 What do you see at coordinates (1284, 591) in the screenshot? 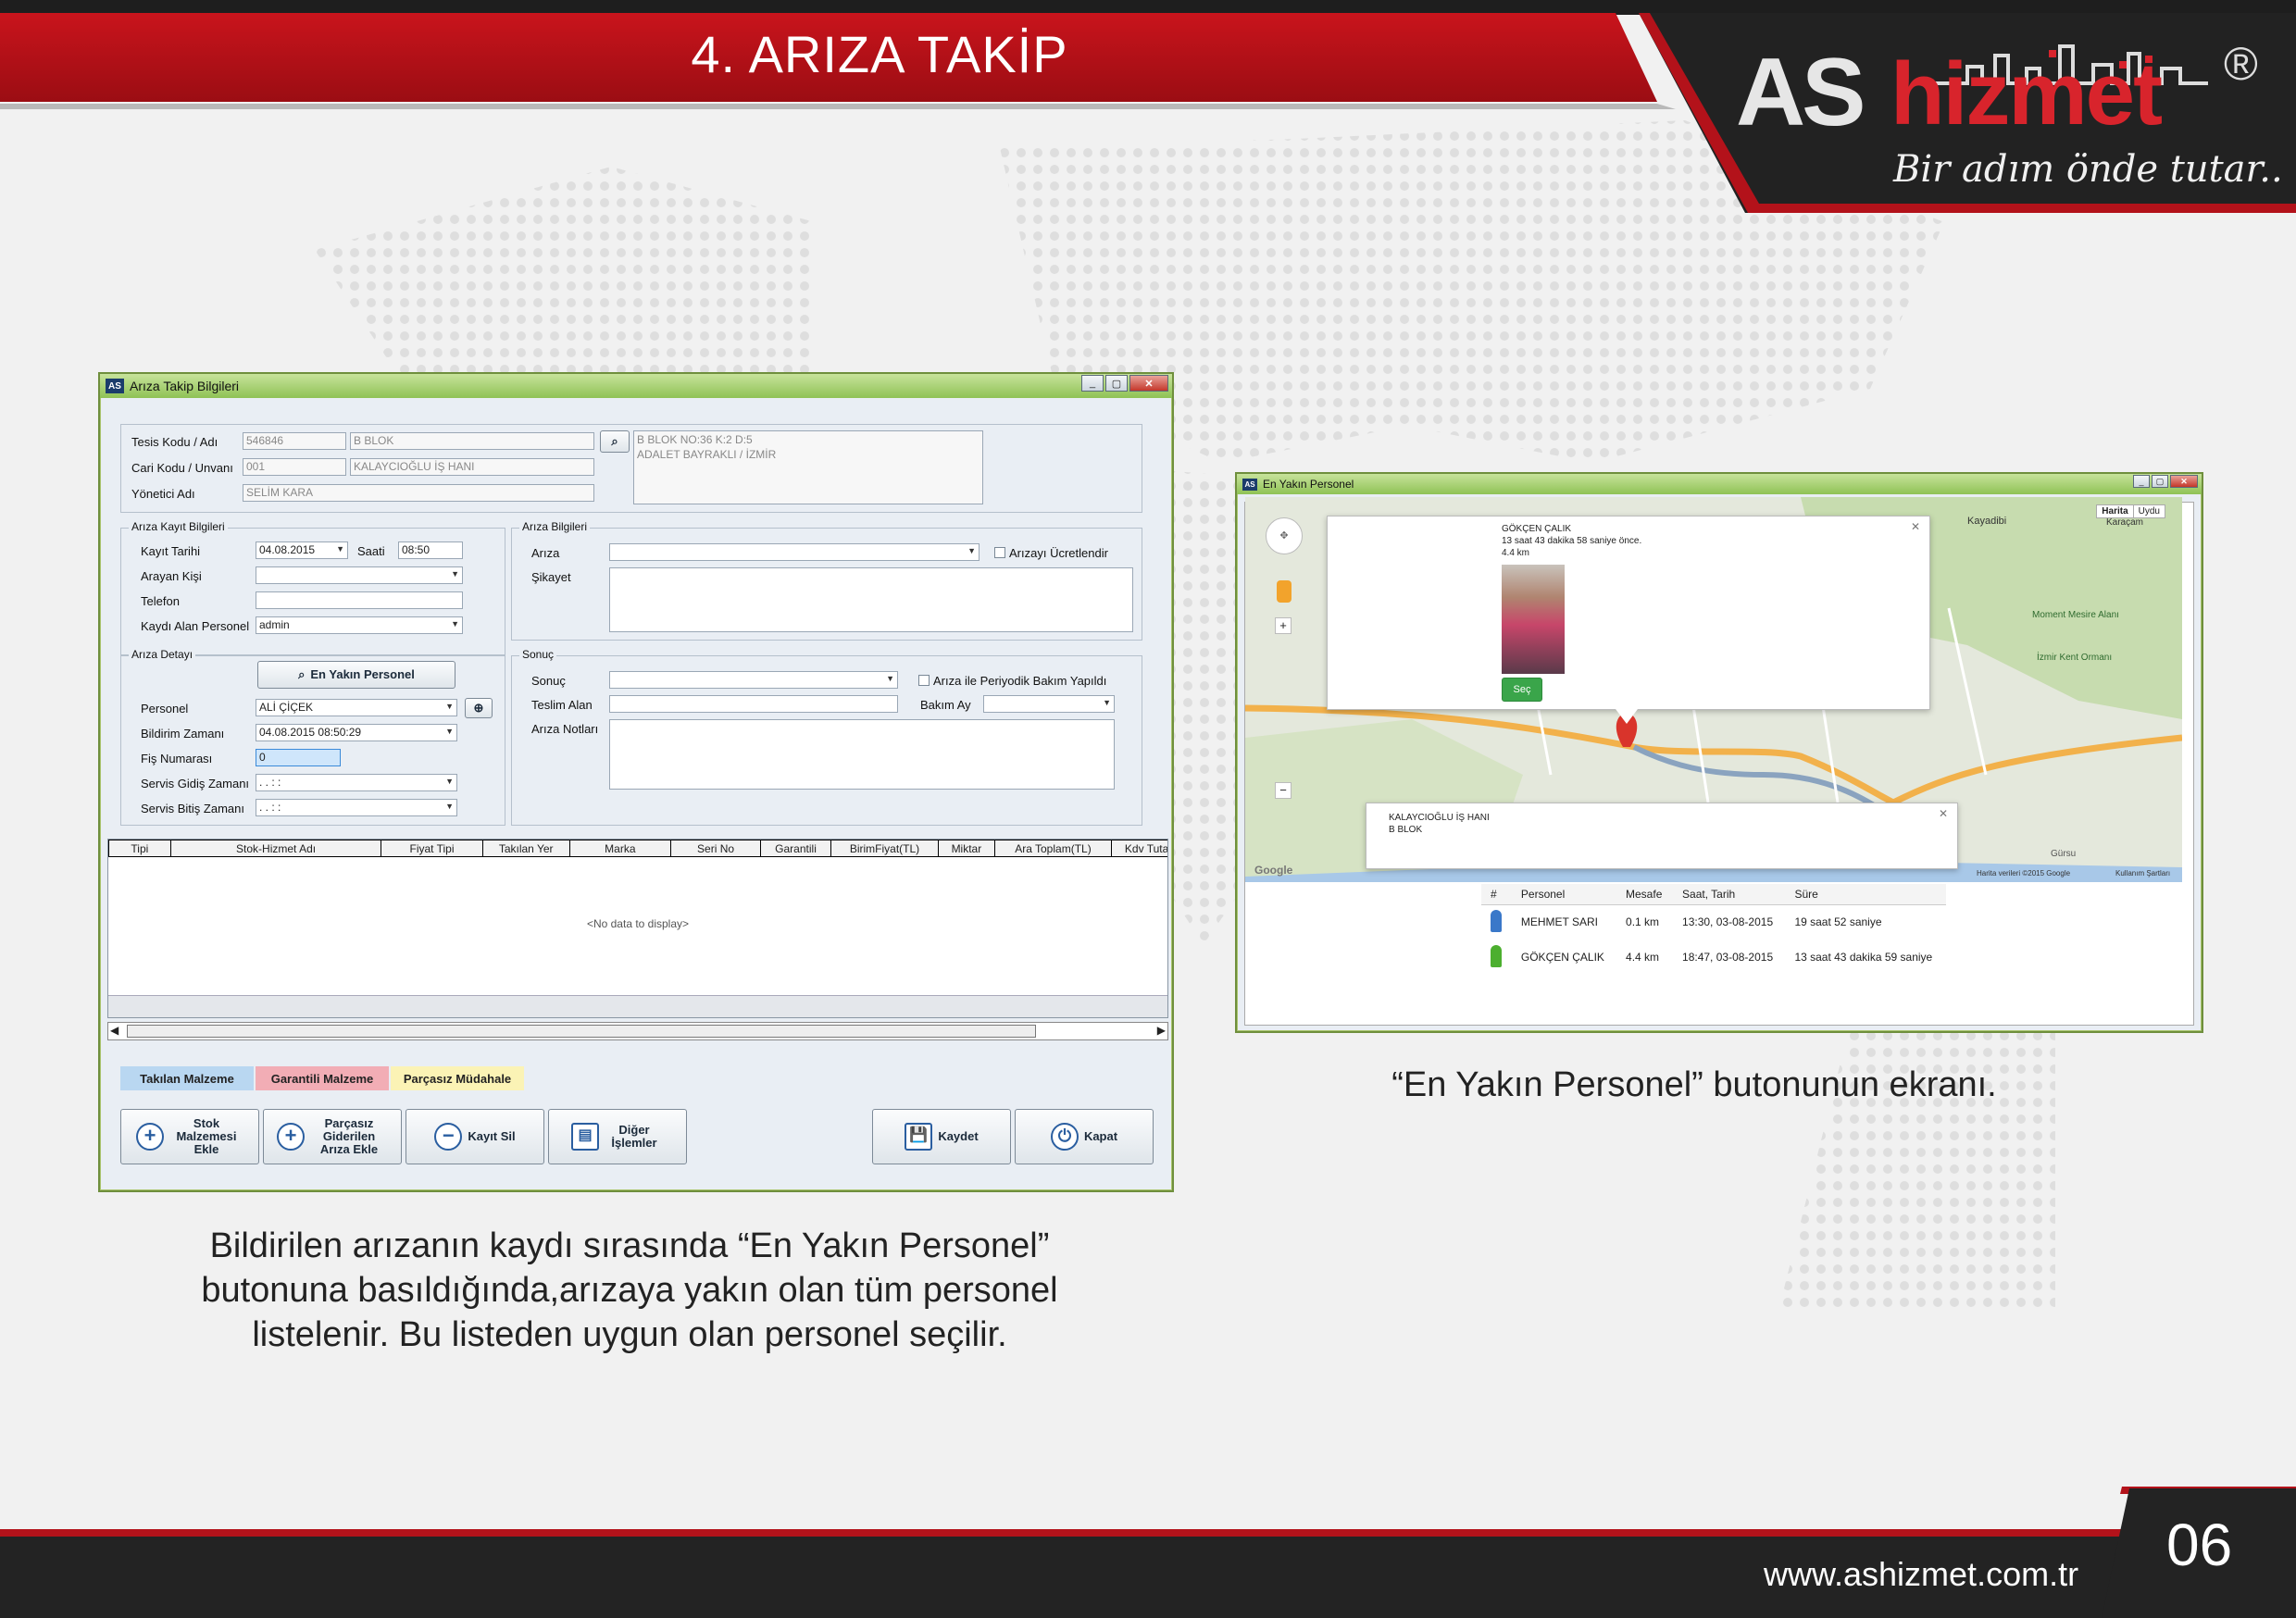
I see `pegman-icon` at bounding box center [1284, 591].